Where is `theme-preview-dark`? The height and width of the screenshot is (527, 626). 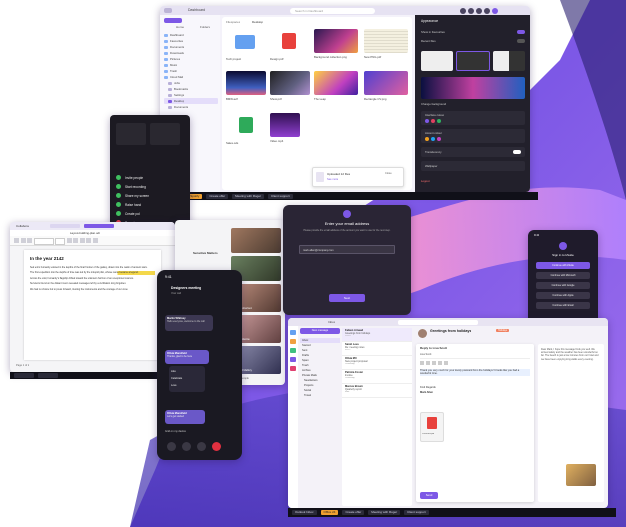 theme-preview-dark is located at coordinates (473, 61).